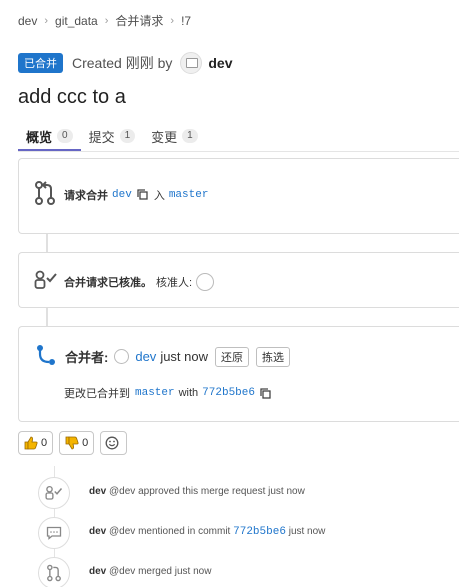 Image resolution: width=459 pixels, height=587 pixels. Describe the element at coordinates (164, 137) in the screenshot. I see `tab-label: 变更` at that location.